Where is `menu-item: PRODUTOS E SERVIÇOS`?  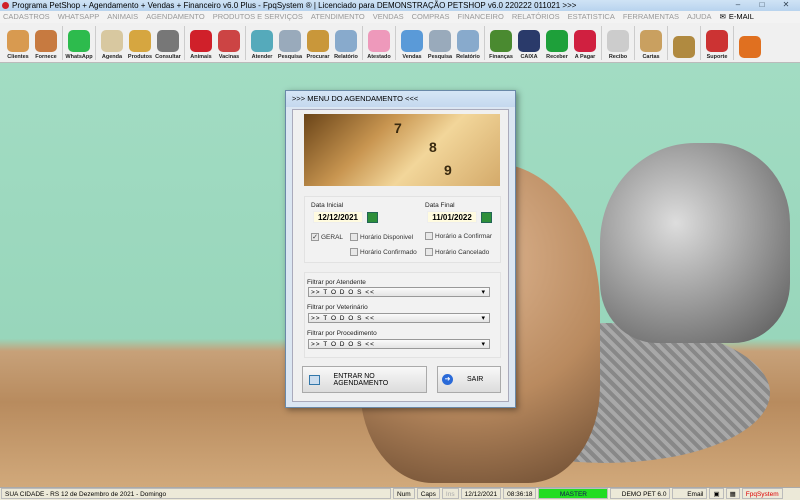 menu-item: PRODUTOS E SERVIÇOS is located at coordinates (258, 17).